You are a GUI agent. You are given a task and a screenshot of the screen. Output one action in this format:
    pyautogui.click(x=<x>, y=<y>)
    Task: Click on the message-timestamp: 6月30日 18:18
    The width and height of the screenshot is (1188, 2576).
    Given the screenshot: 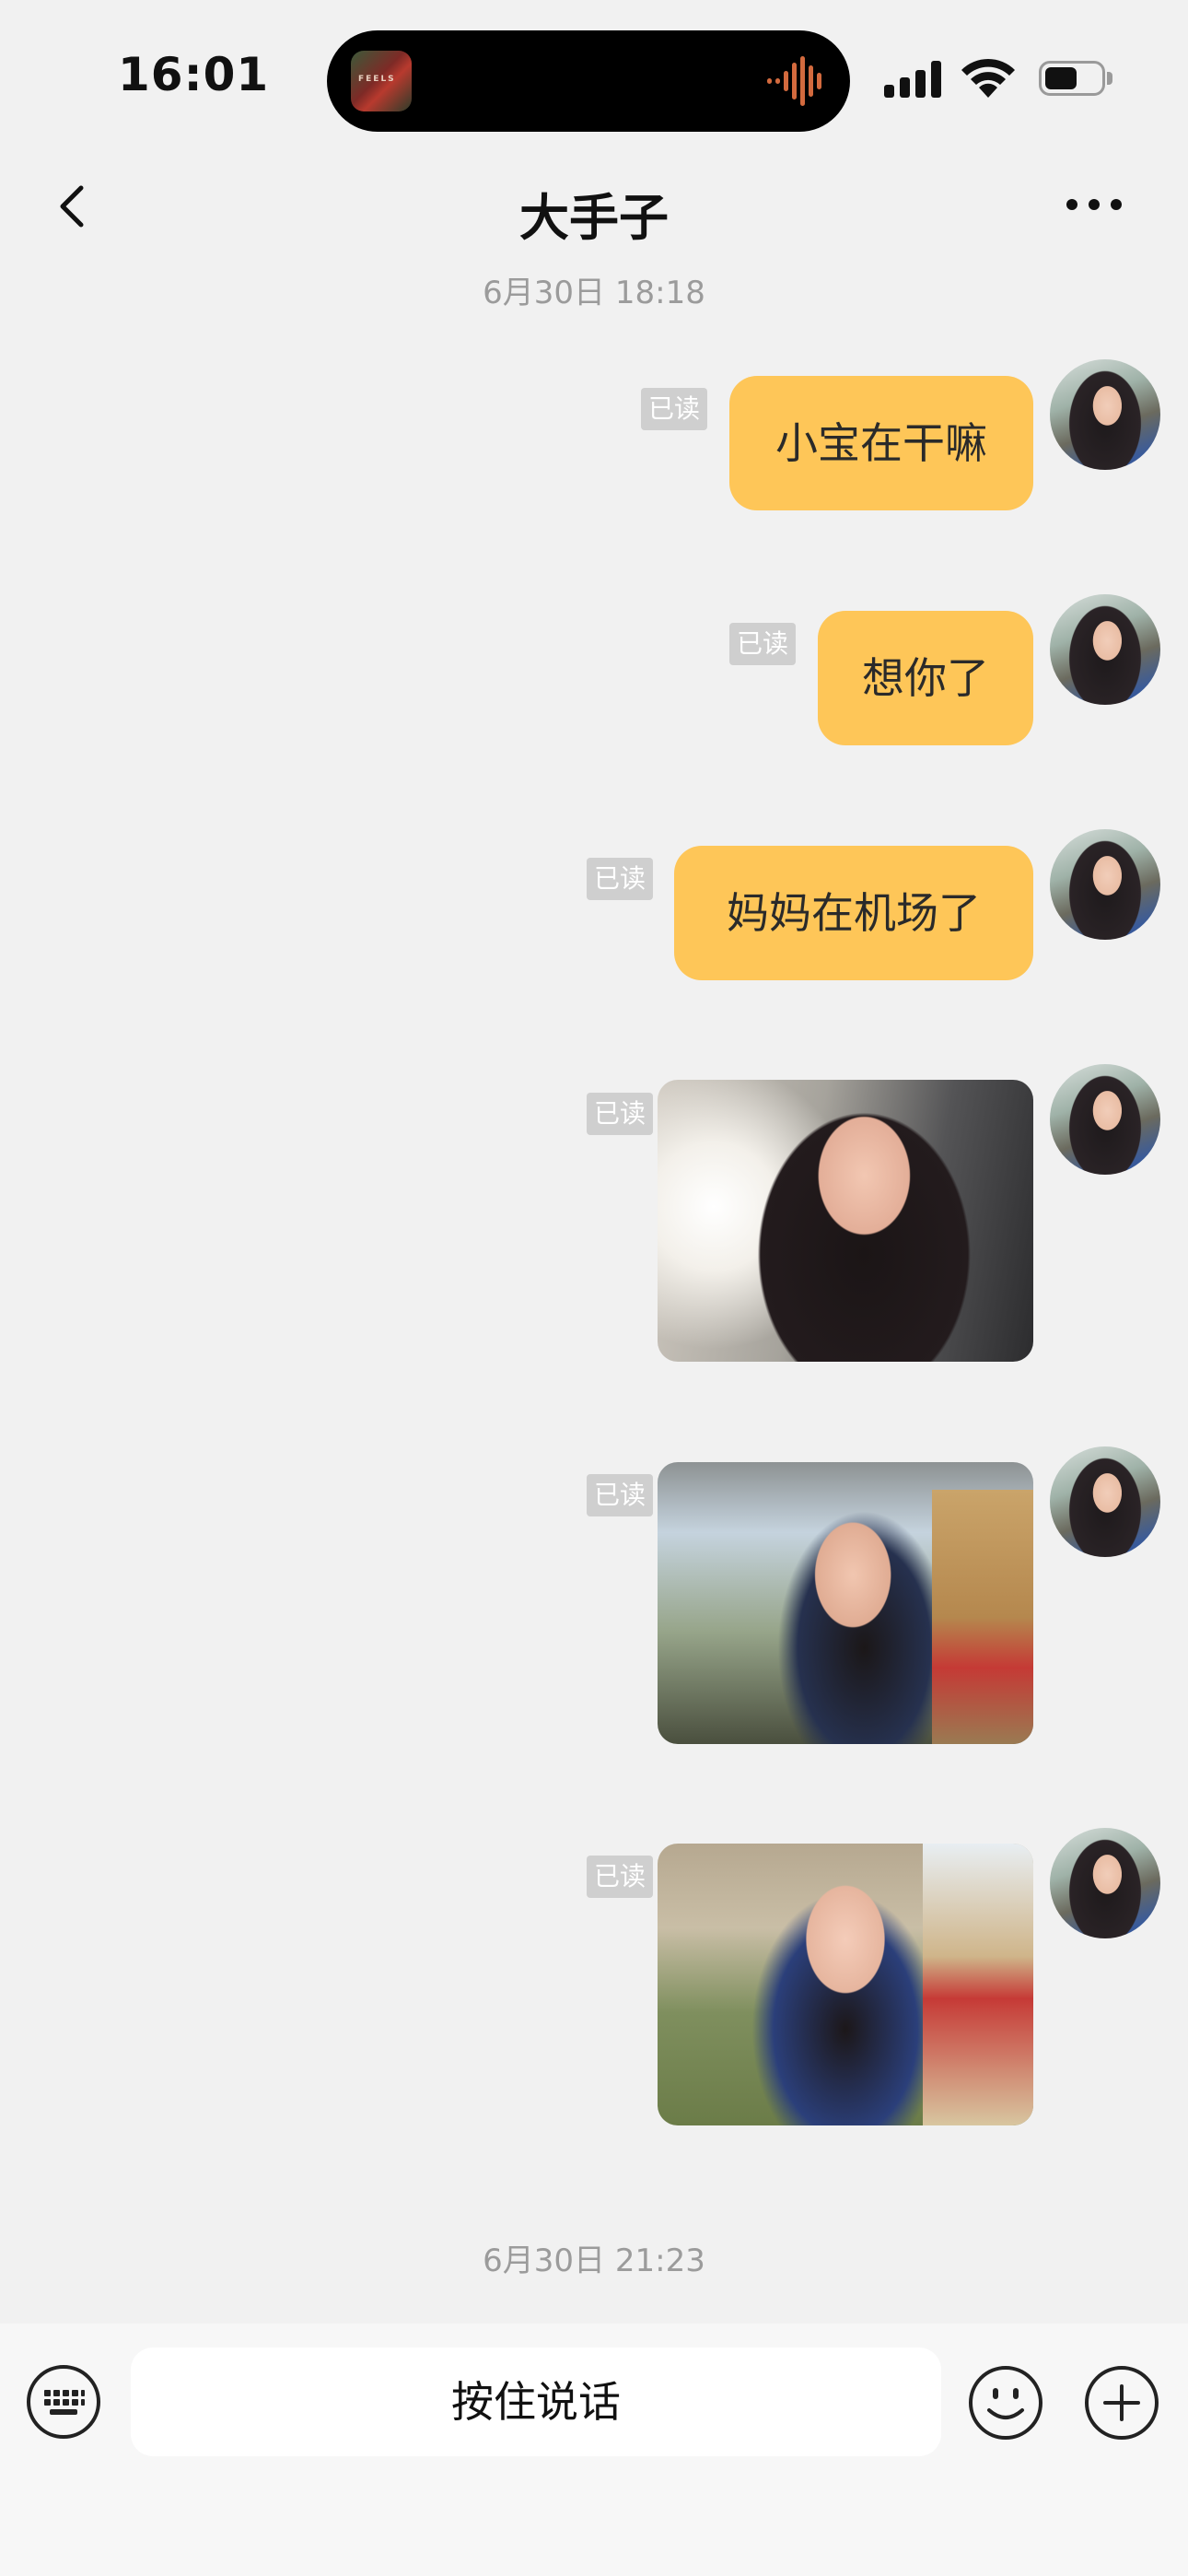 What is the action you would take?
    pyautogui.click(x=594, y=293)
    